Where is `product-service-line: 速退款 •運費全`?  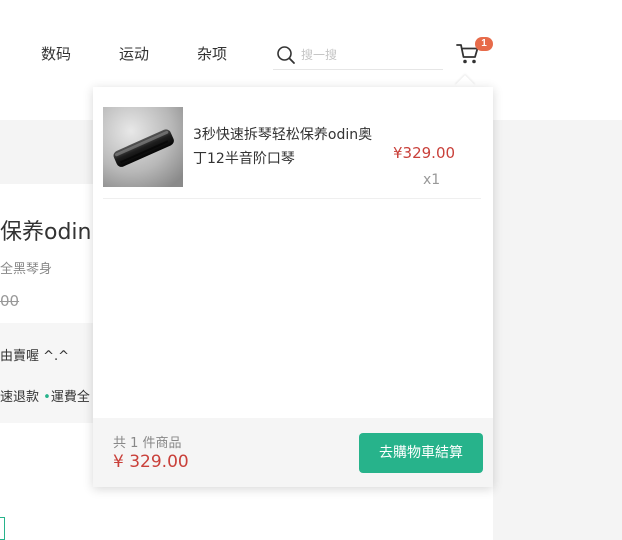 product-service-line: 速退款 •運費全 is located at coordinates (45, 395).